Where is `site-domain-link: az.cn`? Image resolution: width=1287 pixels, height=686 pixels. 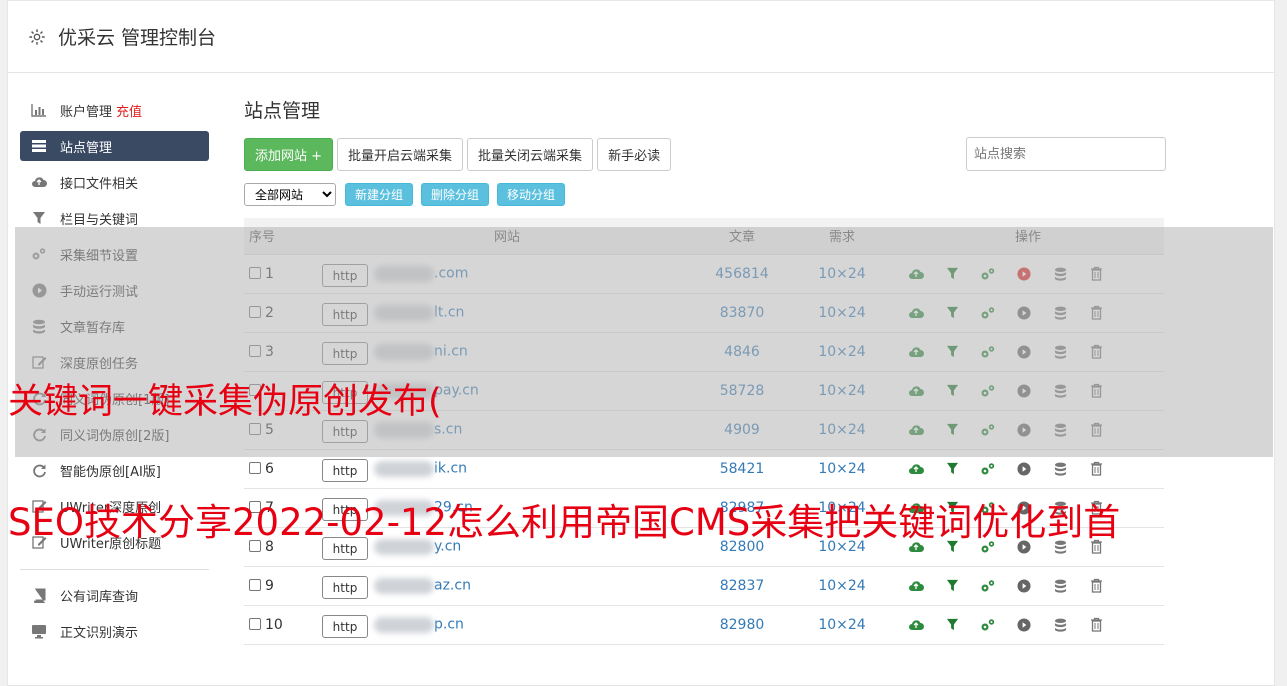
site-domain-link: az.cn is located at coordinates (452, 586).